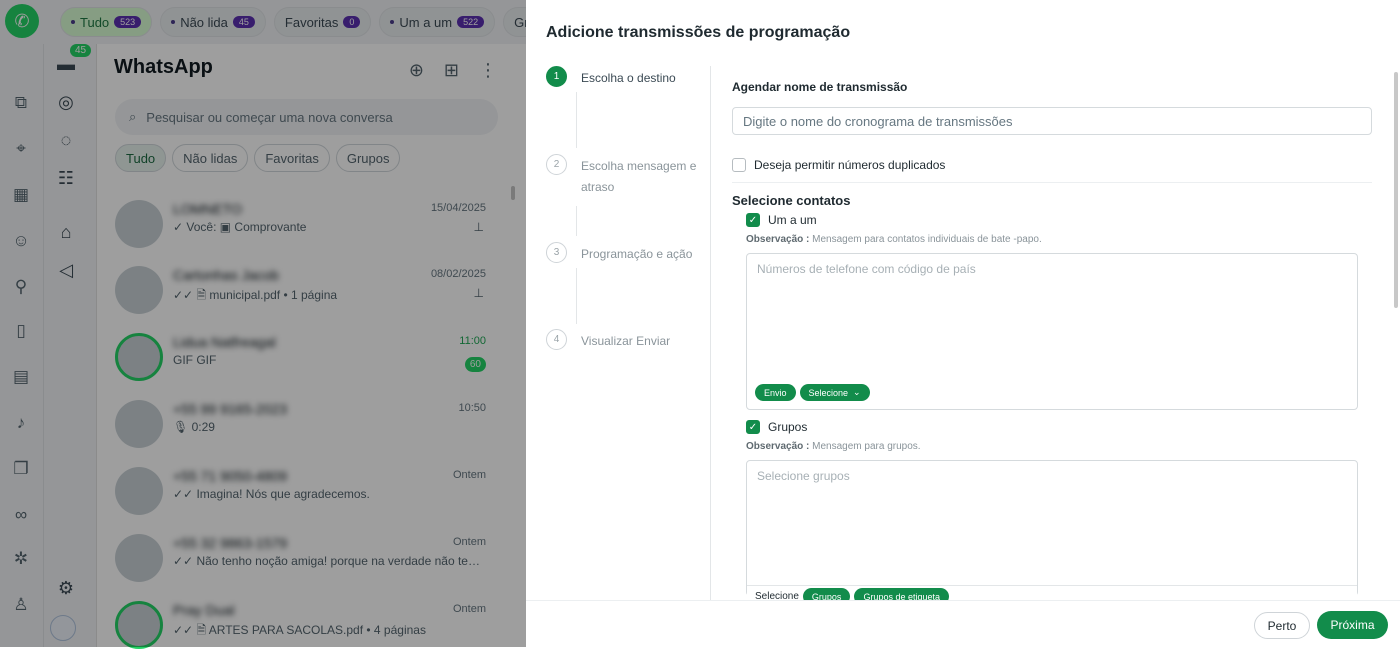 The image size is (1400, 657). What do you see at coordinates (1352, 625) in the screenshot?
I see `next-button: Próxima` at bounding box center [1352, 625].